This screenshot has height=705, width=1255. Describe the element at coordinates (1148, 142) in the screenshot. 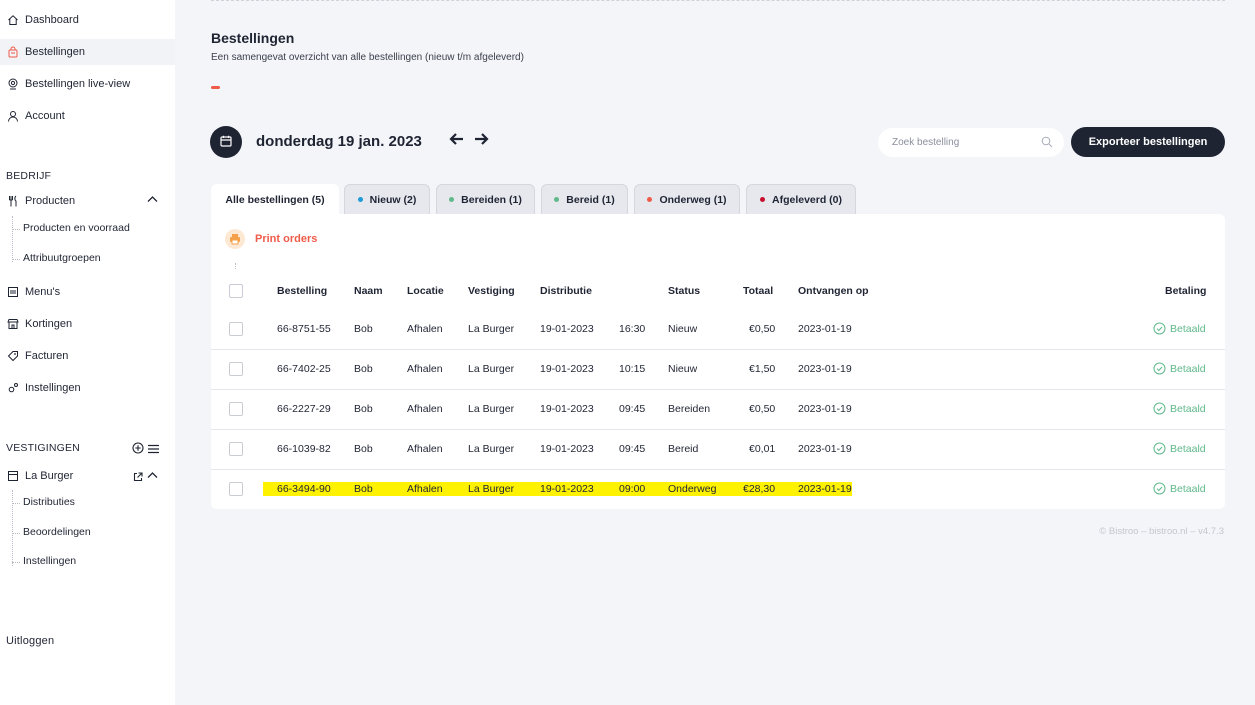

I see `export-orders-button: Exporteer bestellingen` at that location.